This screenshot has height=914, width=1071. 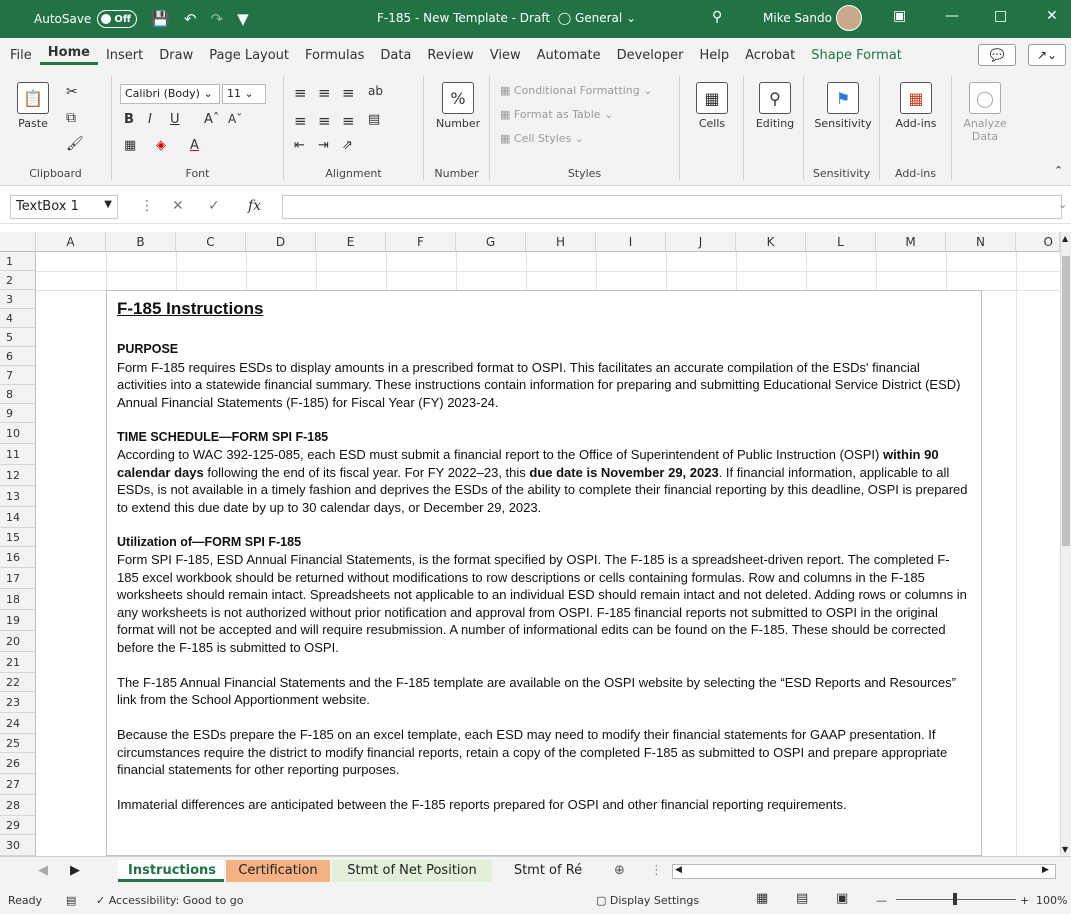 What do you see at coordinates (1038, 242) in the screenshot?
I see `column-header: O` at bounding box center [1038, 242].